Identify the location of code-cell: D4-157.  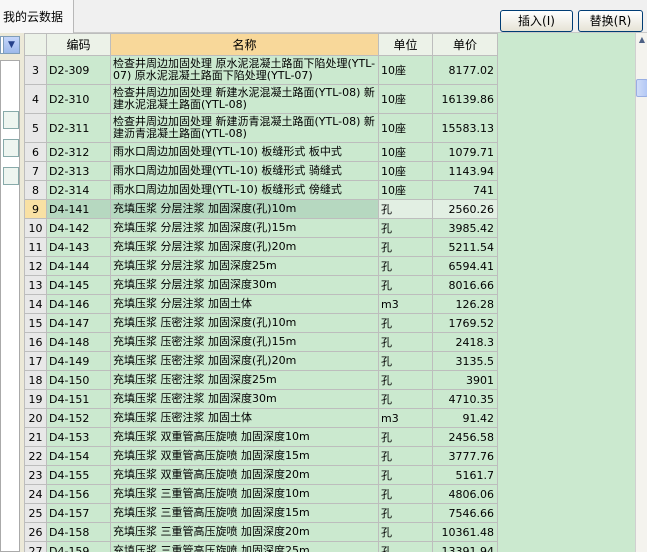
(78, 513).